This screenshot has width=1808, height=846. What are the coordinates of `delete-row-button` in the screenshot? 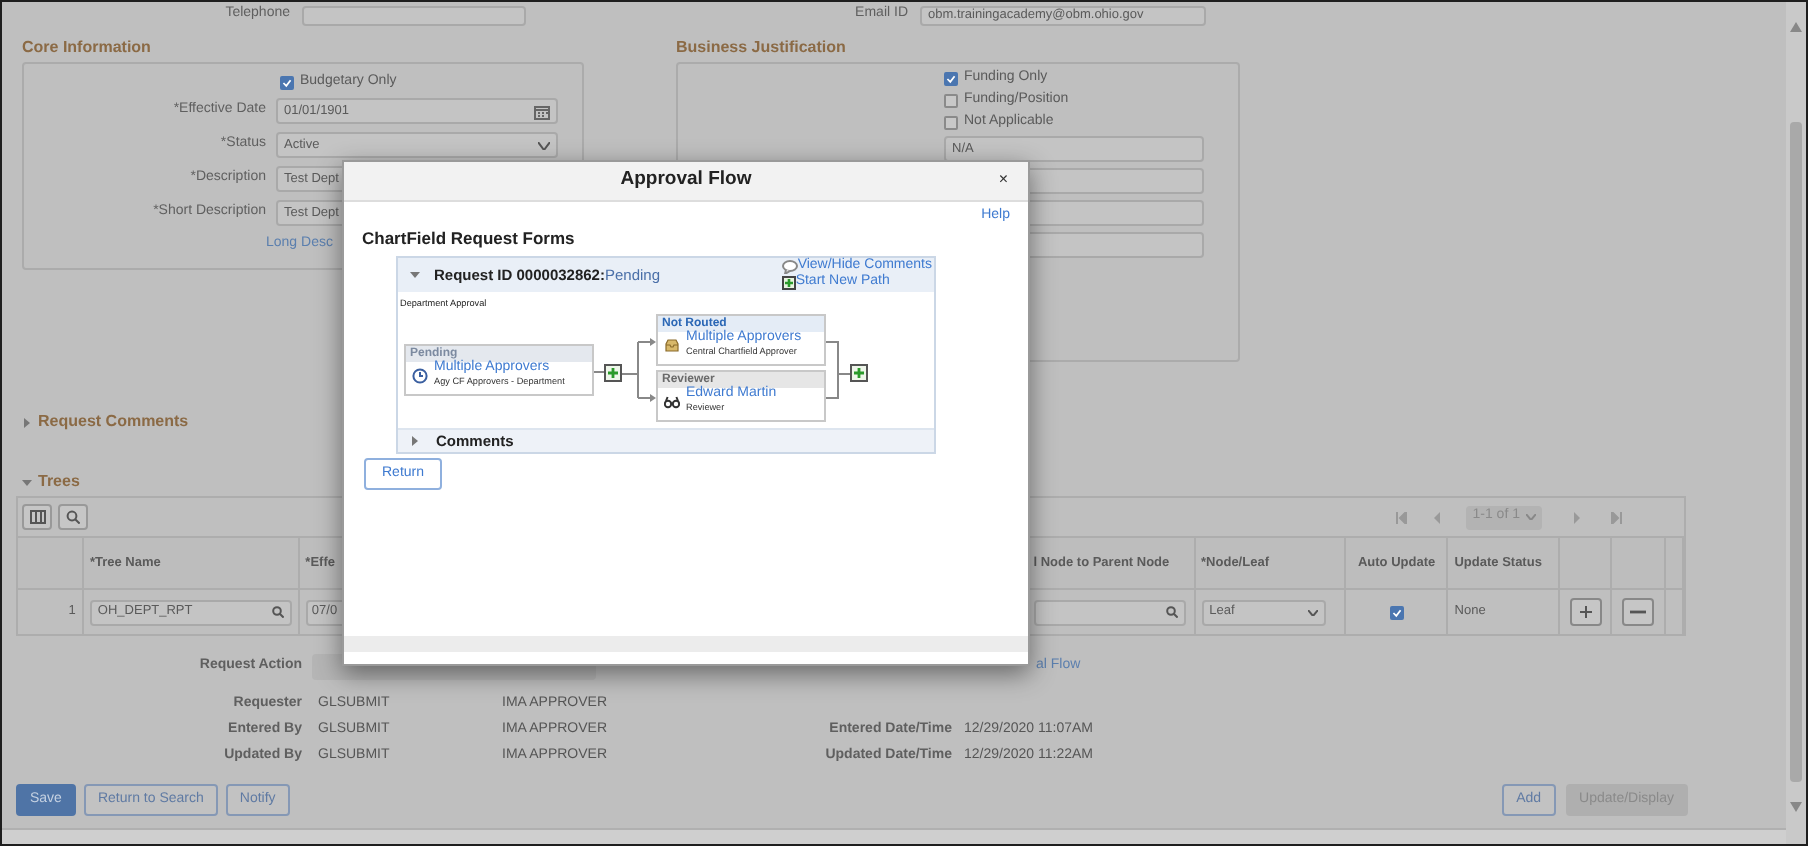 It's located at (1638, 612).